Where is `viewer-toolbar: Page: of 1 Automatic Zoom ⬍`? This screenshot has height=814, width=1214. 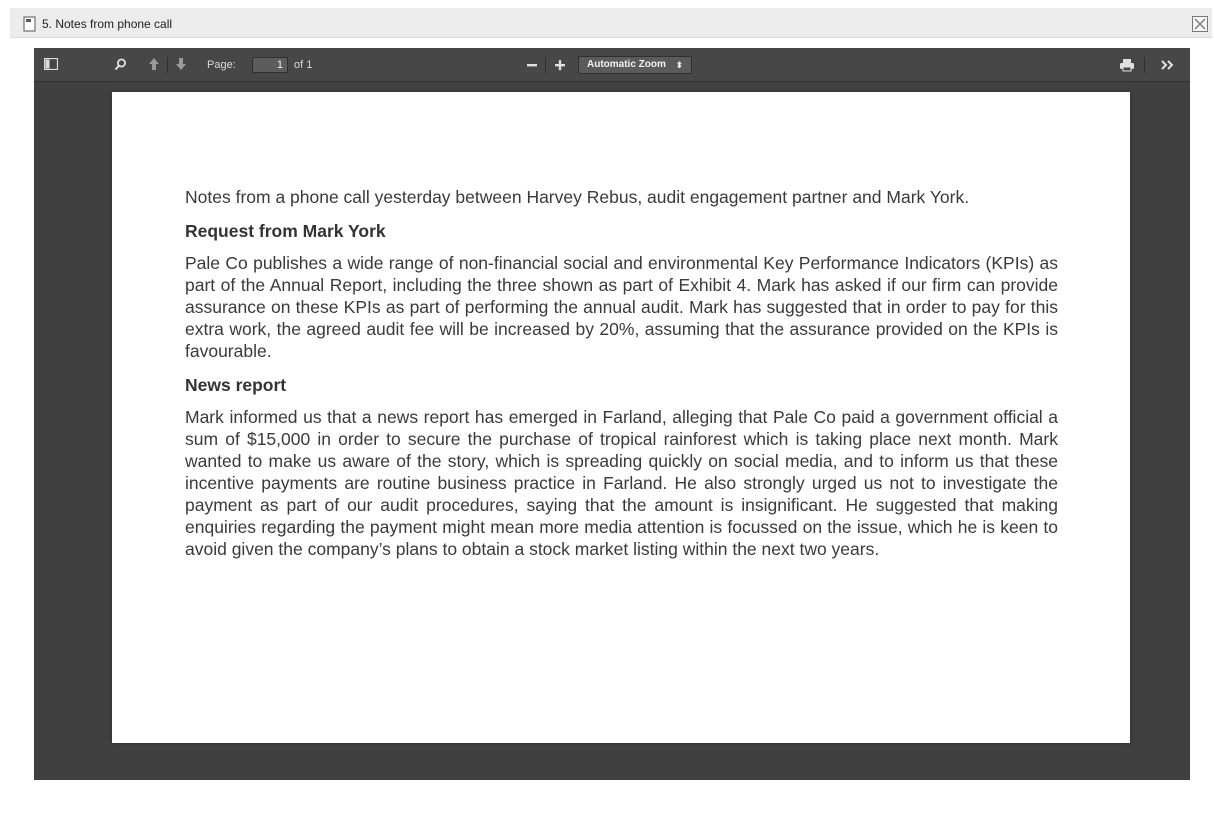 viewer-toolbar: Page: of 1 Automatic Zoom ⬍ is located at coordinates (612, 65).